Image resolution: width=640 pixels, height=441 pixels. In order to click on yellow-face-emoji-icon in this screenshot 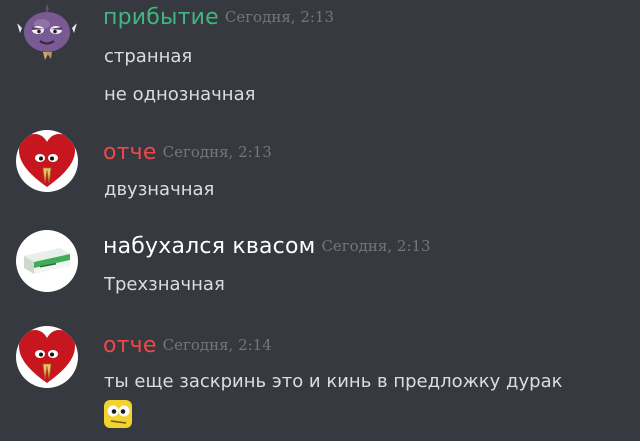, I will do `click(118, 414)`.